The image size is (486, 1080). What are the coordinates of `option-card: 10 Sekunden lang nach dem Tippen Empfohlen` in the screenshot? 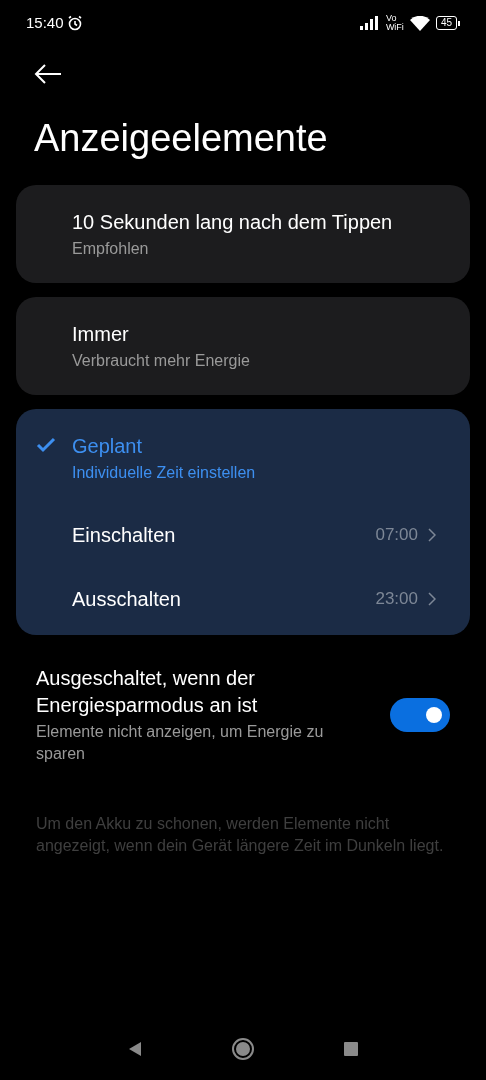 It's located at (243, 234).